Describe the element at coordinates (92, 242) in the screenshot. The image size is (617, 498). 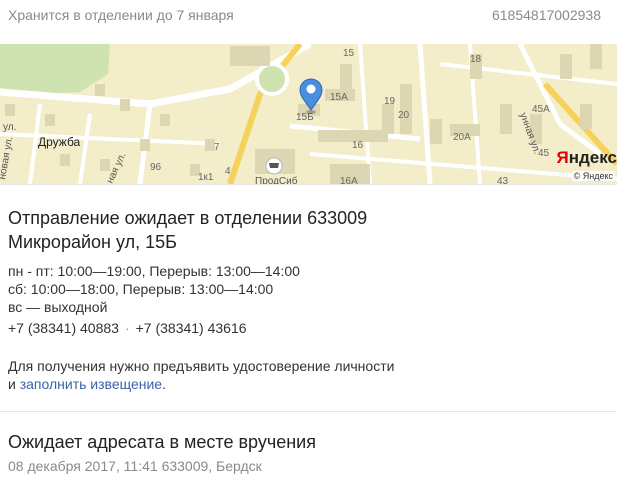
I see `office-address: Микрорайон ул, 15Б` at that location.